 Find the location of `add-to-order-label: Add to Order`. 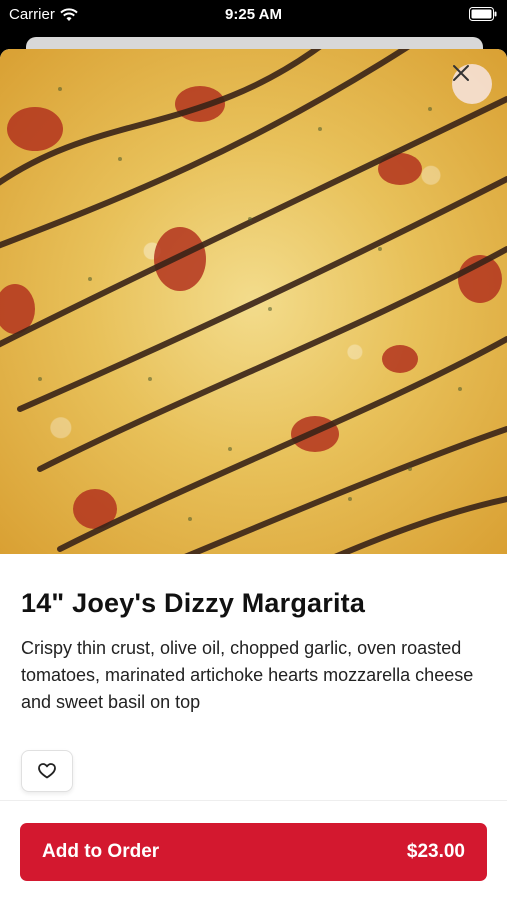

add-to-order-label: Add to Order is located at coordinates (101, 851).